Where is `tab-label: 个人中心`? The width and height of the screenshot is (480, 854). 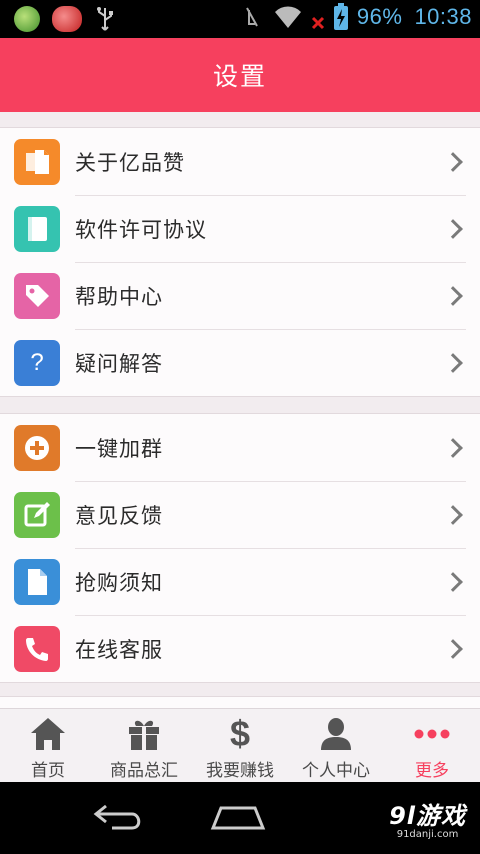 tab-label: 个人中心 is located at coordinates (336, 771).